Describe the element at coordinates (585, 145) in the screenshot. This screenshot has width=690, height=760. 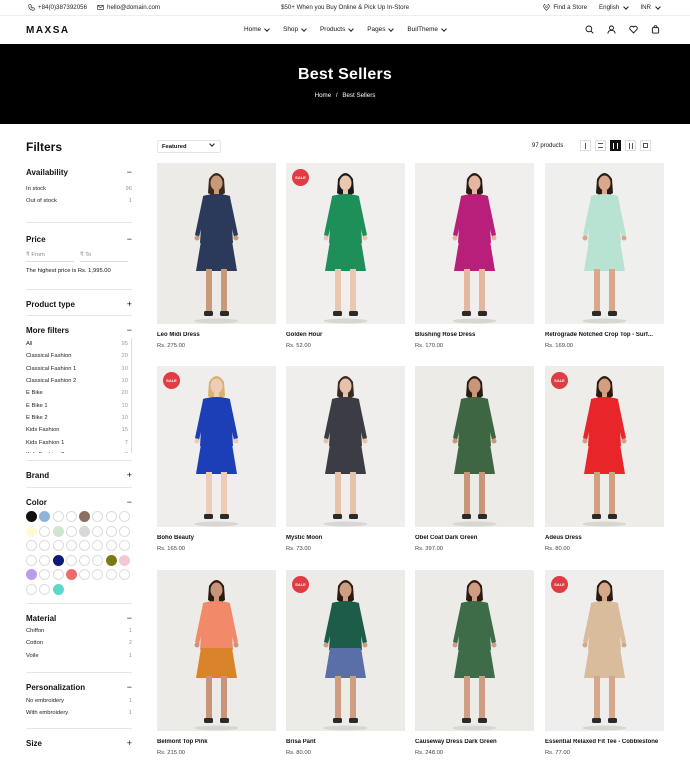
I see `view-list-1-icon` at that location.